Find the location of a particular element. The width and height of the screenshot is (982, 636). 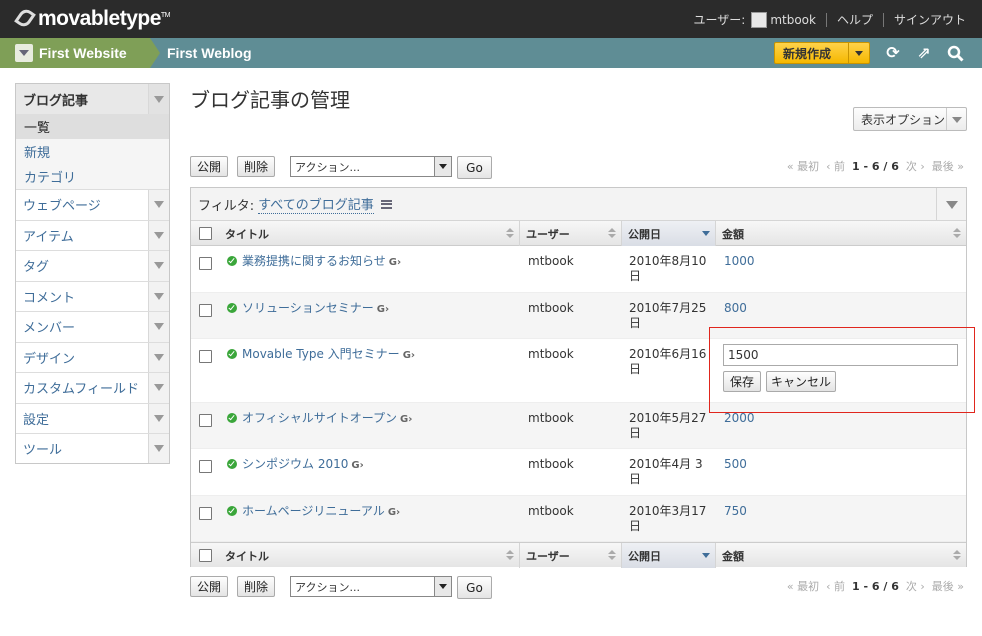

amount-cell: 750 is located at coordinates (735, 511).